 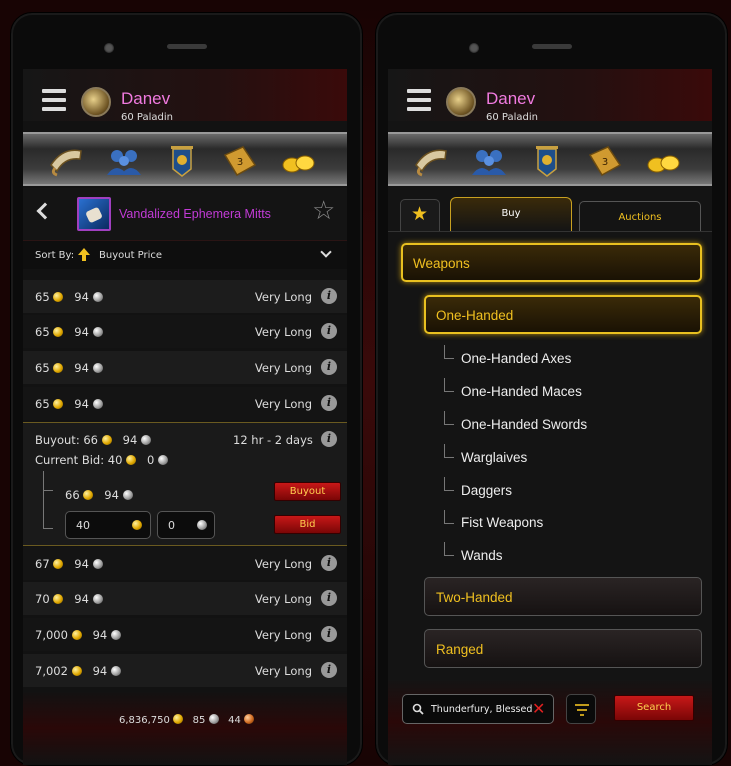 What do you see at coordinates (521, 391) in the screenshot?
I see `subcategory-item: One-Handed Maces` at bounding box center [521, 391].